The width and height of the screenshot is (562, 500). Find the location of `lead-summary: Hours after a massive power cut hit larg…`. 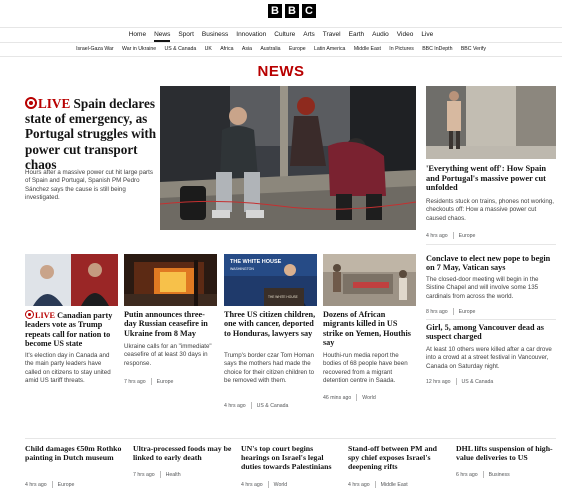

lead-summary: Hours after a massive power cut hit larg… is located at coordinates (89, 185).